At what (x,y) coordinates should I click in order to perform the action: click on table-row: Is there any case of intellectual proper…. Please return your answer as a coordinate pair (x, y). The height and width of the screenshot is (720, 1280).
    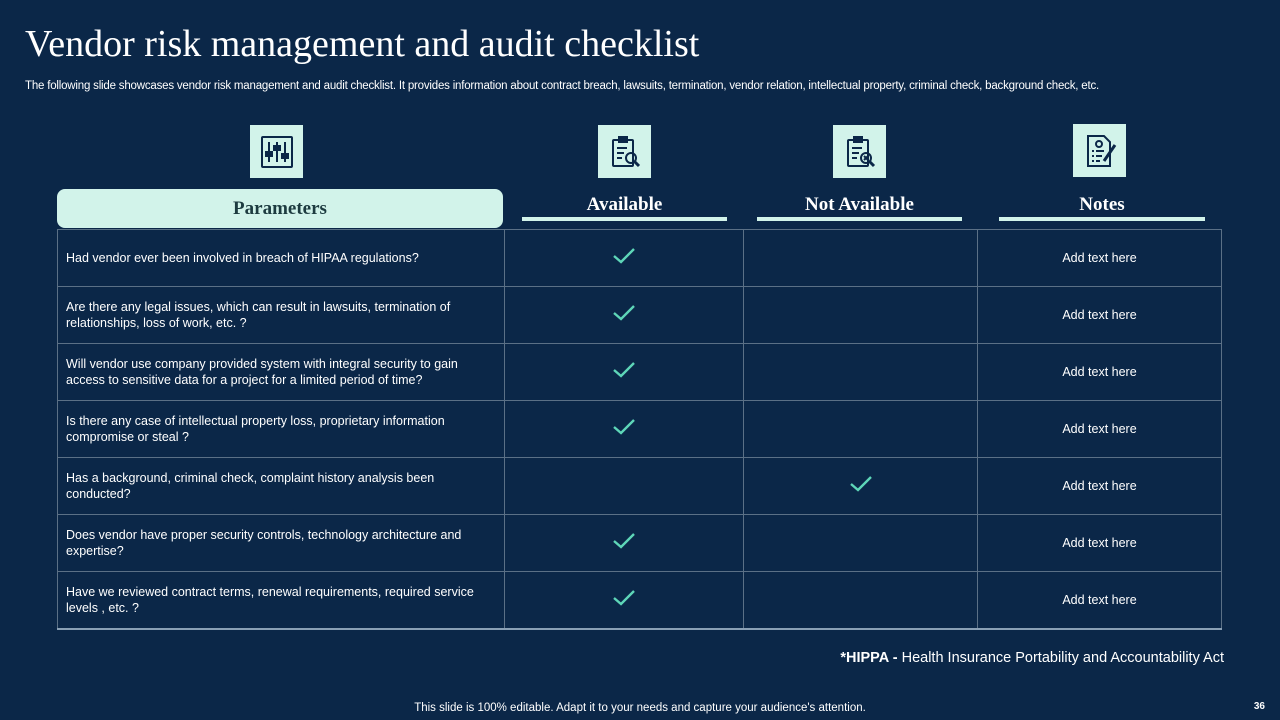
    Looking at the image, I should click on (639, 429).